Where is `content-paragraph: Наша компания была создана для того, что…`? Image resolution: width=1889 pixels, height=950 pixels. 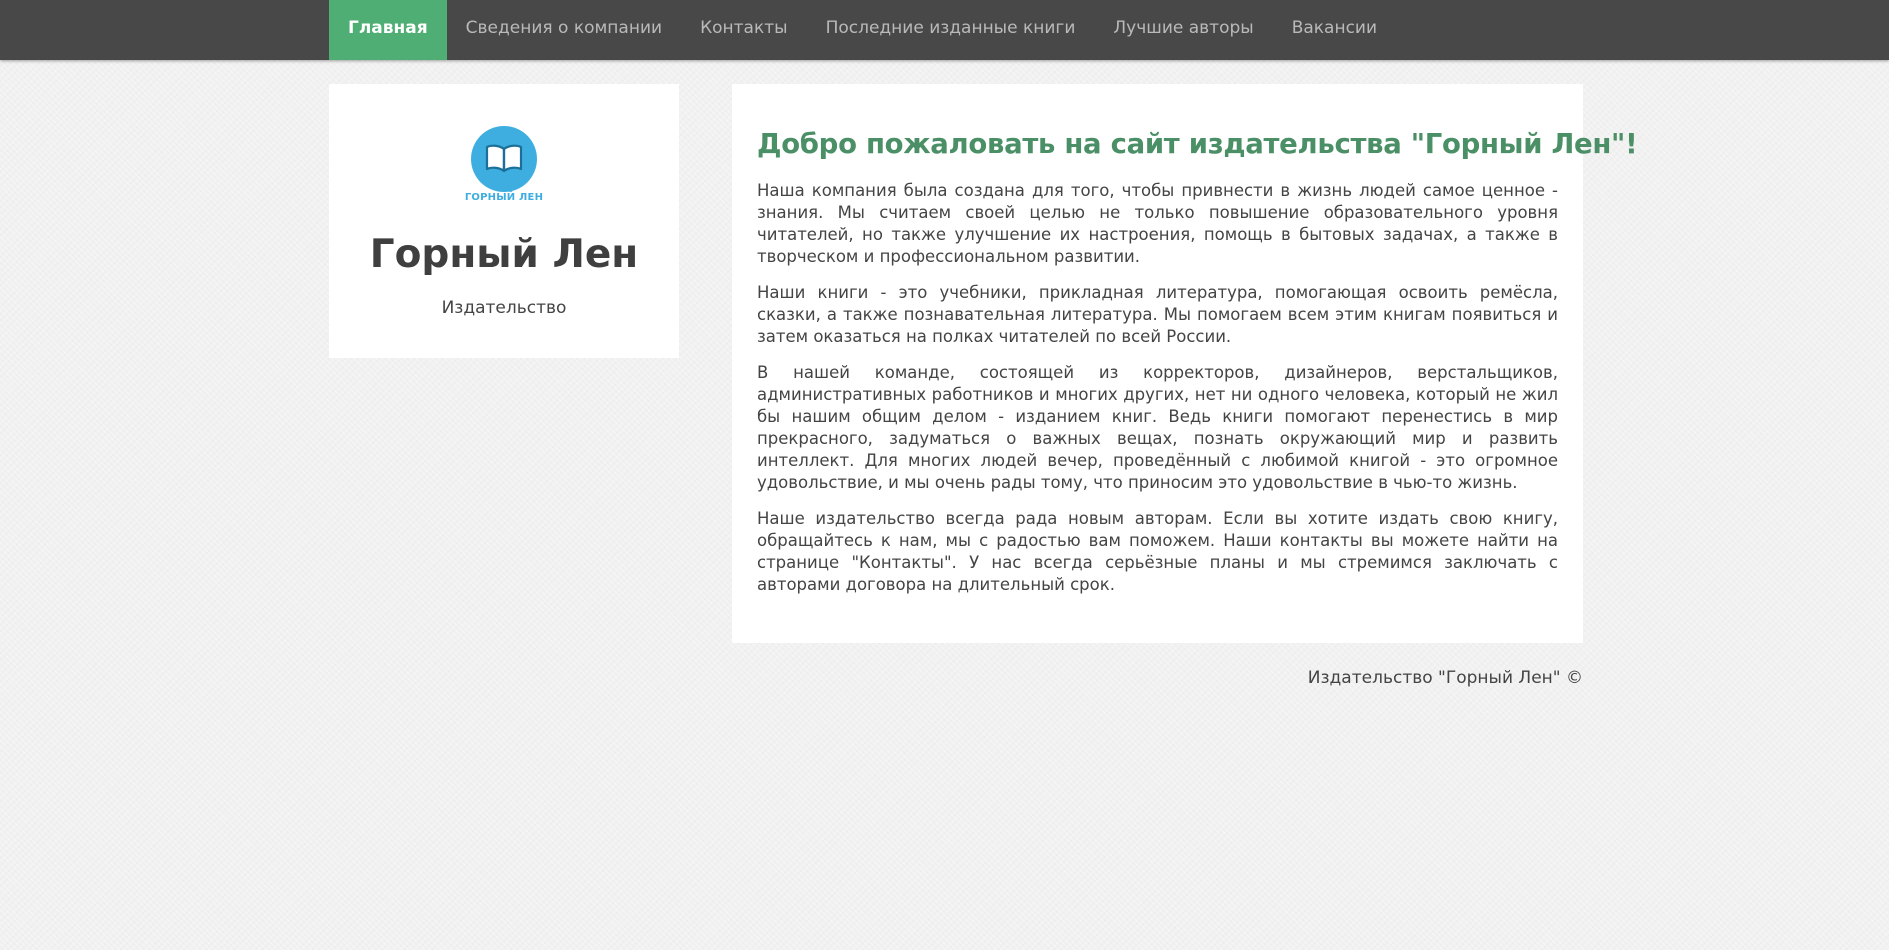 content-paragraph: Наша компания была создана для того, что… is located at coordinates (1157, 223).